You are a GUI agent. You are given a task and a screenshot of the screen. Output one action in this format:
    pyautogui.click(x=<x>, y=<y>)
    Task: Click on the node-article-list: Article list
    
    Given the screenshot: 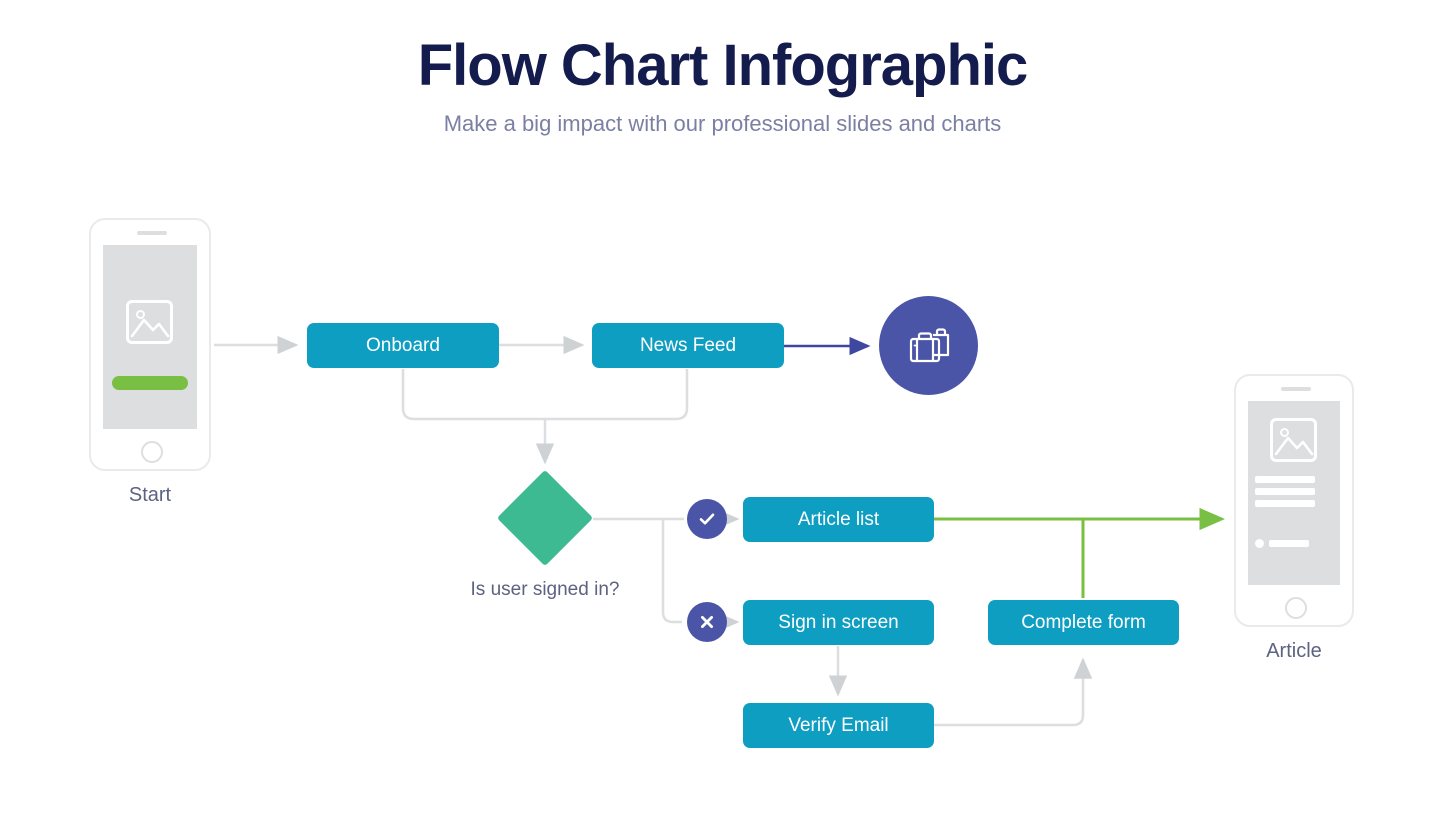 What is the action you would take?
    pyautogui.click(x=838, y=519)
    